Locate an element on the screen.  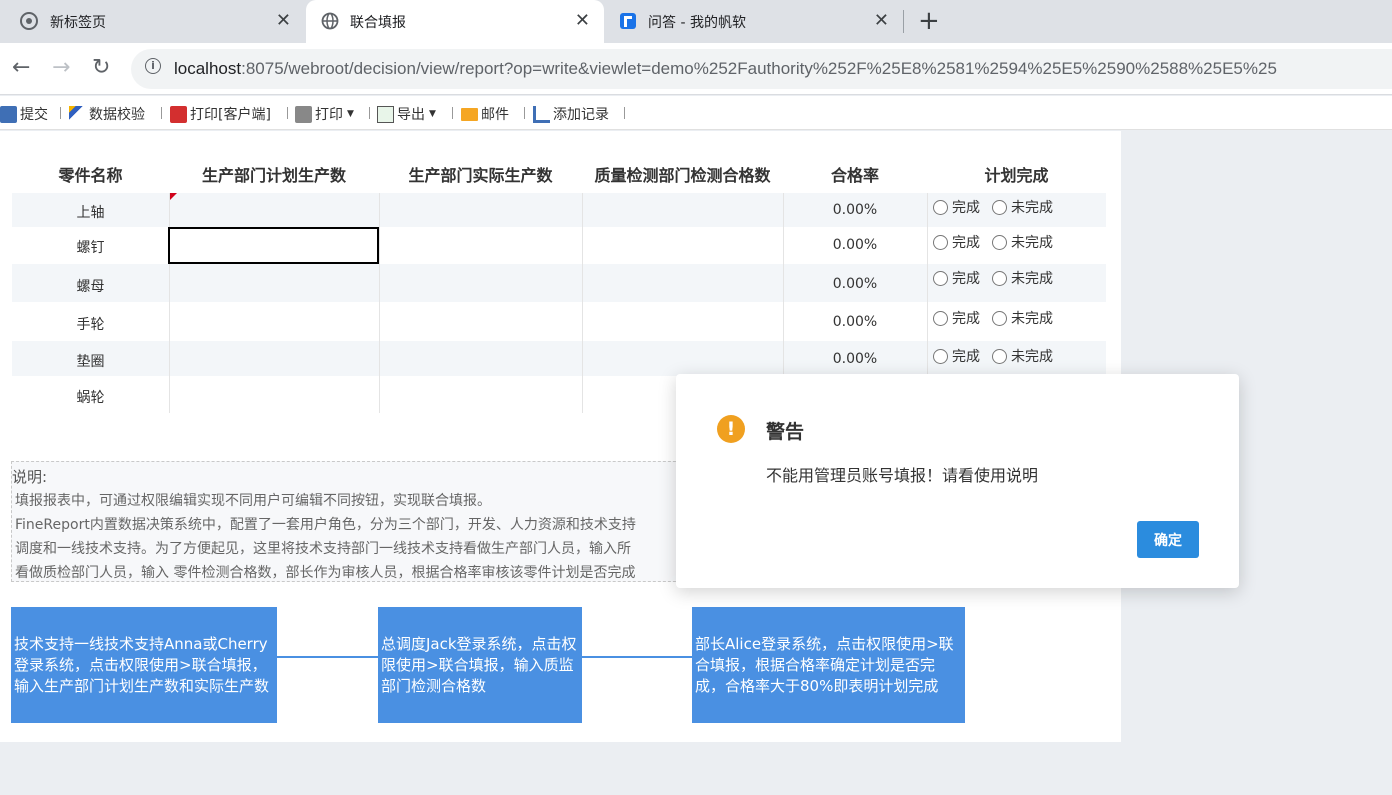
selected-plan-qty-cell is located at coordinates (273, 245).